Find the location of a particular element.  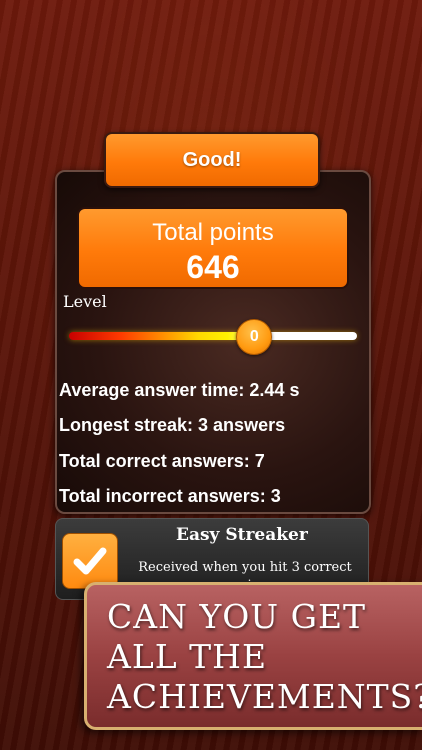

result-rating-label: Good! is located at coordinates (212, 159).